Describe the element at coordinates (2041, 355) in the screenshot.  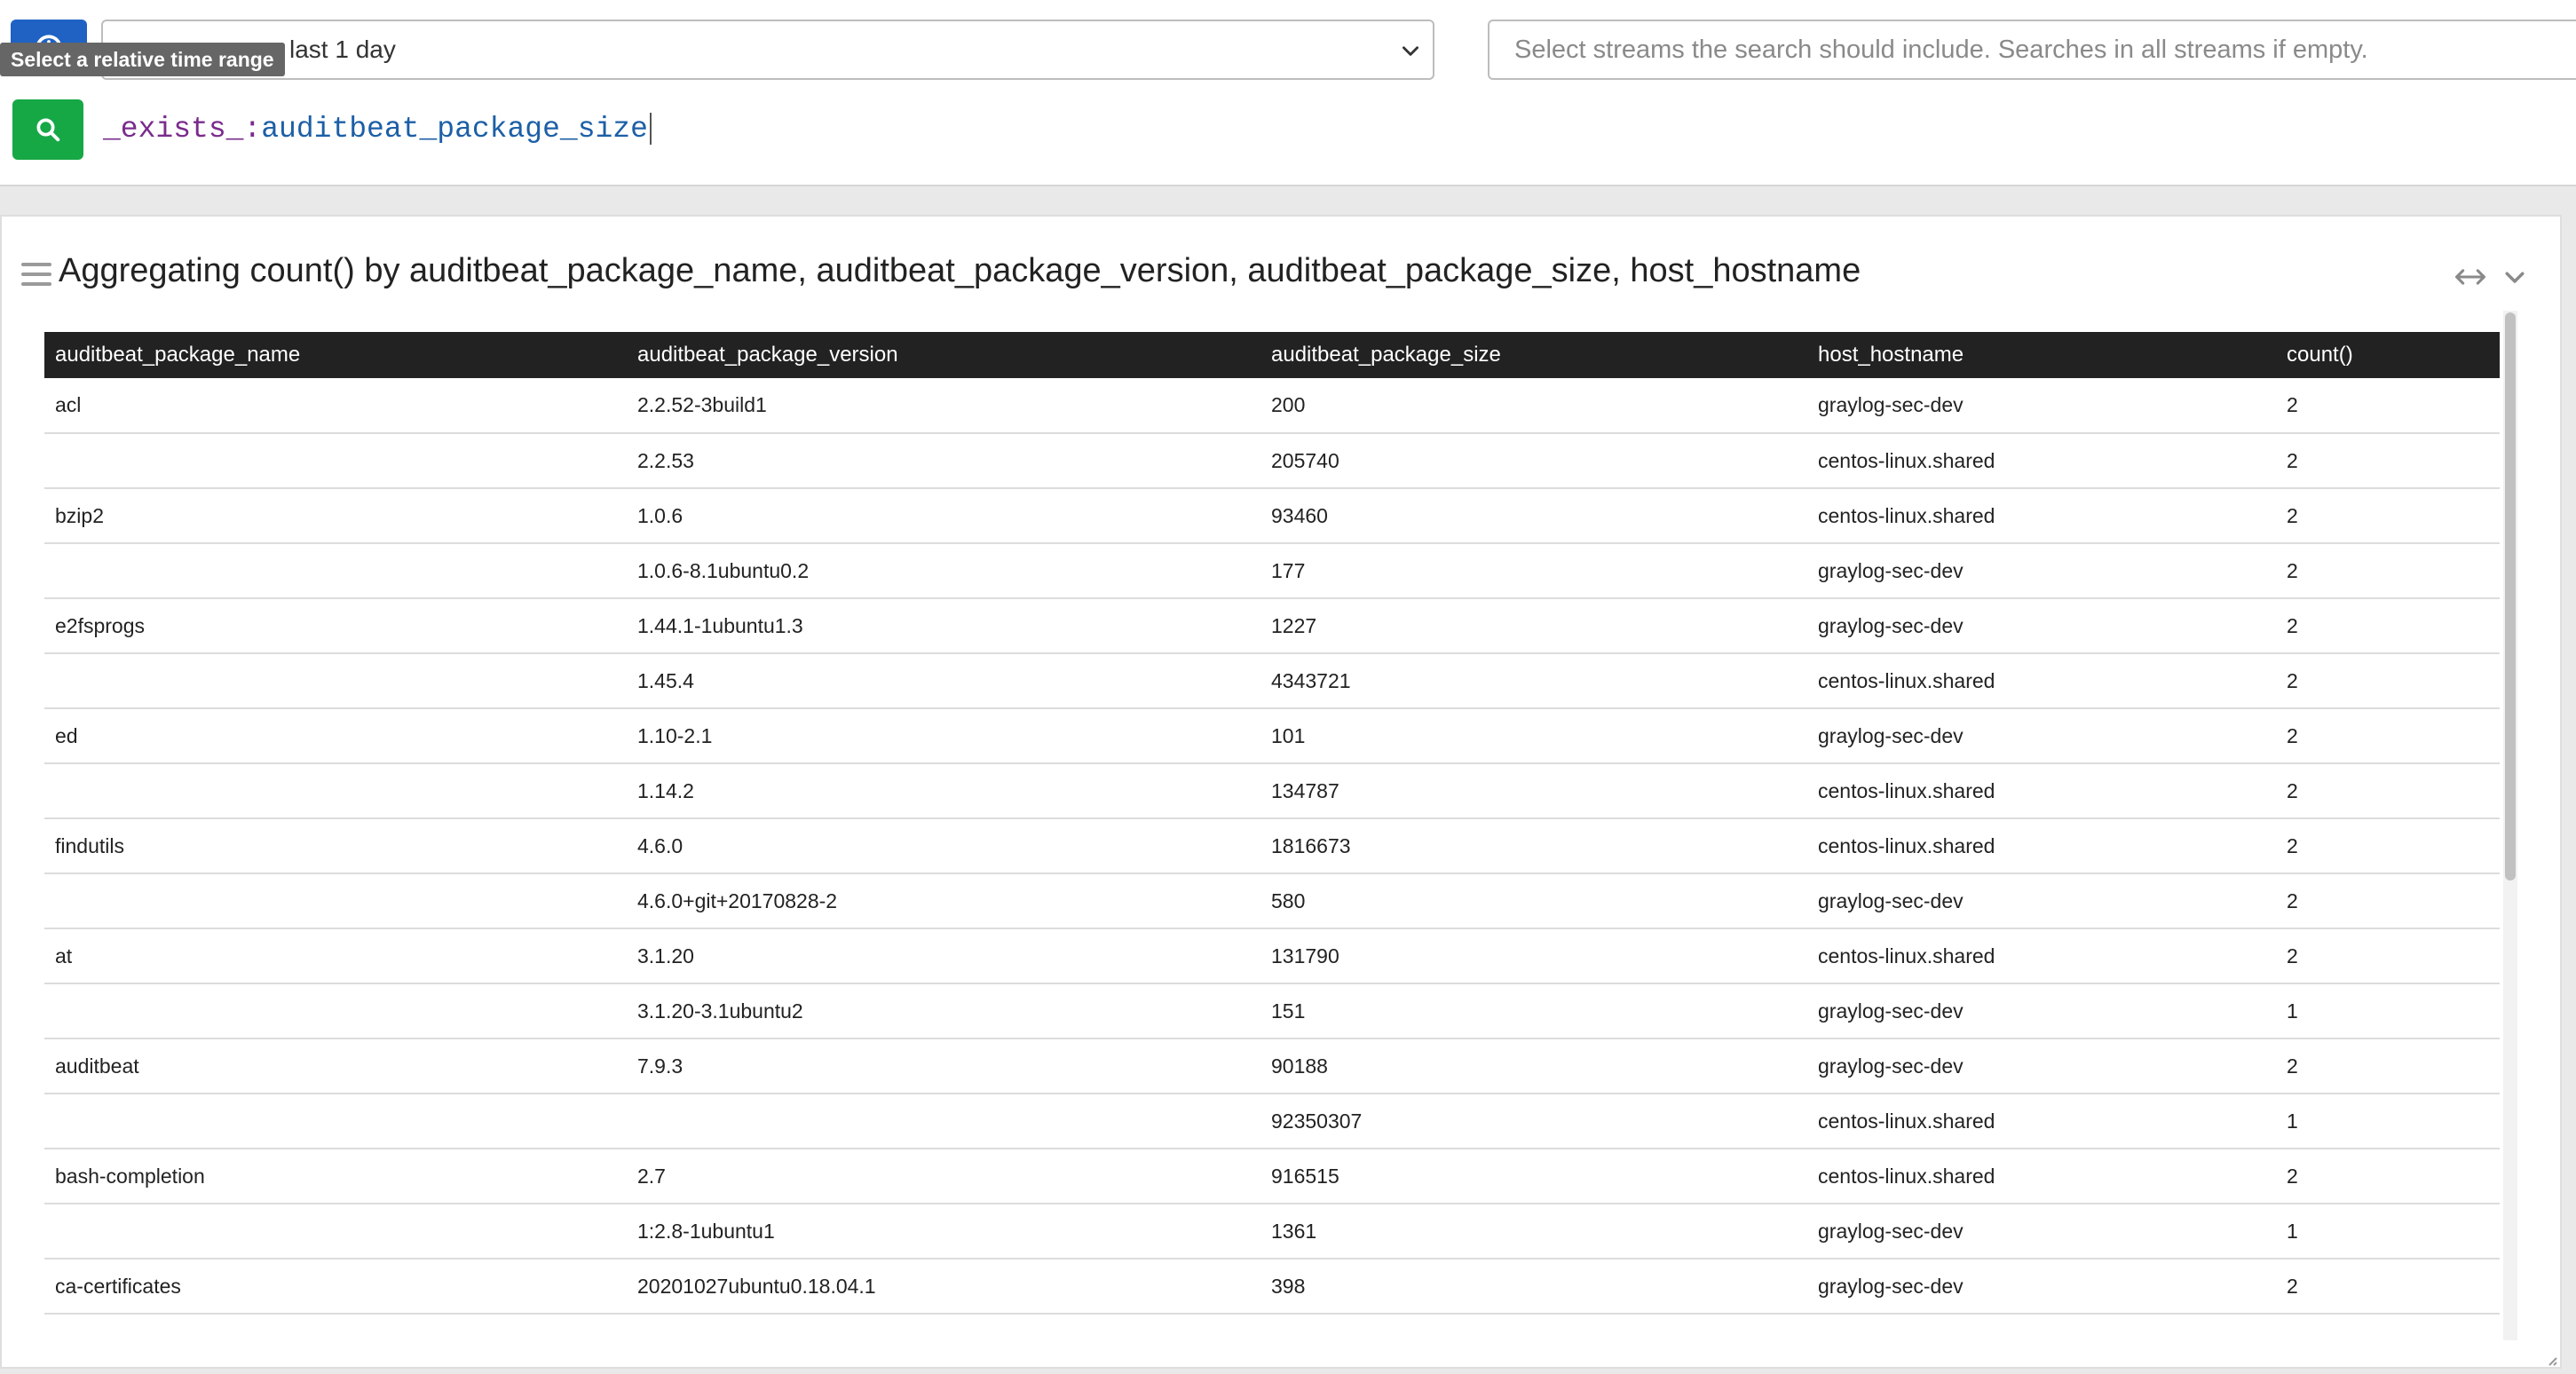
I see `column-header: host_hostname` at that location.